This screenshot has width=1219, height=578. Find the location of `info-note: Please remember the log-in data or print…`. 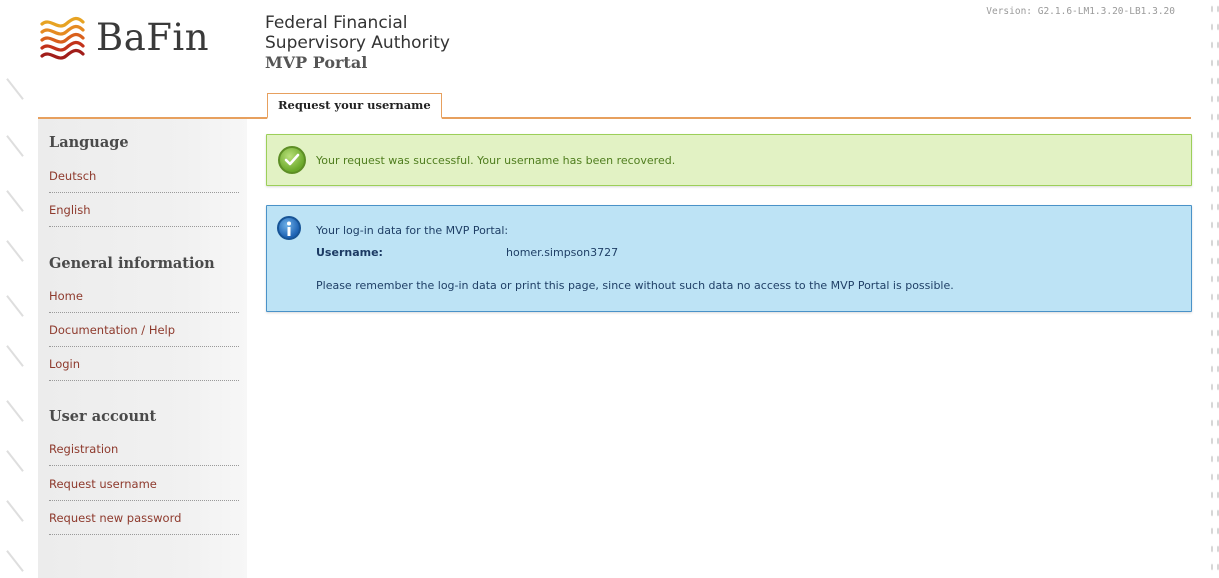

info-note: Please remember the log-in data or print… is located at coordinates (635, 285).